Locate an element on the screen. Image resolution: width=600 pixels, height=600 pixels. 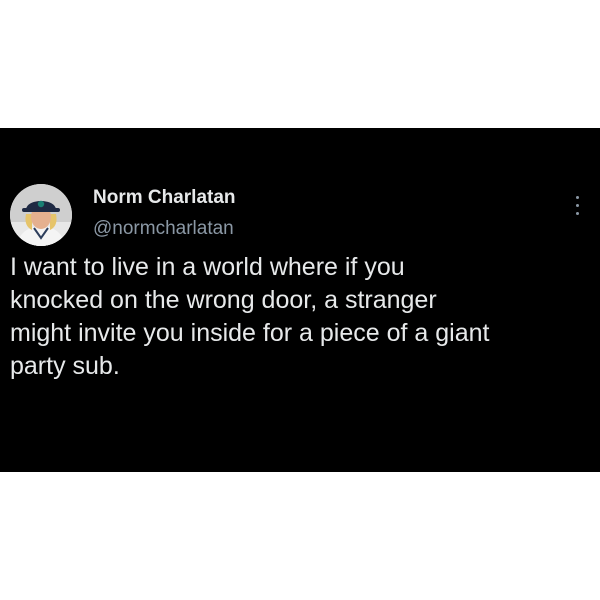
author-handle: @normcharlatan is located at coordinates (163, 229).